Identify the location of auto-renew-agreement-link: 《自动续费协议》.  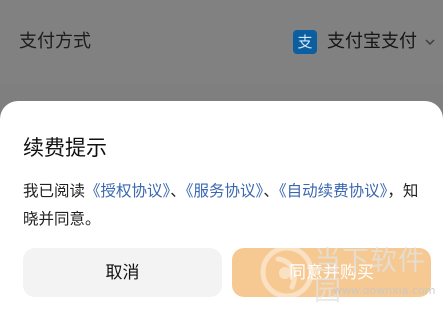
(333, 191).